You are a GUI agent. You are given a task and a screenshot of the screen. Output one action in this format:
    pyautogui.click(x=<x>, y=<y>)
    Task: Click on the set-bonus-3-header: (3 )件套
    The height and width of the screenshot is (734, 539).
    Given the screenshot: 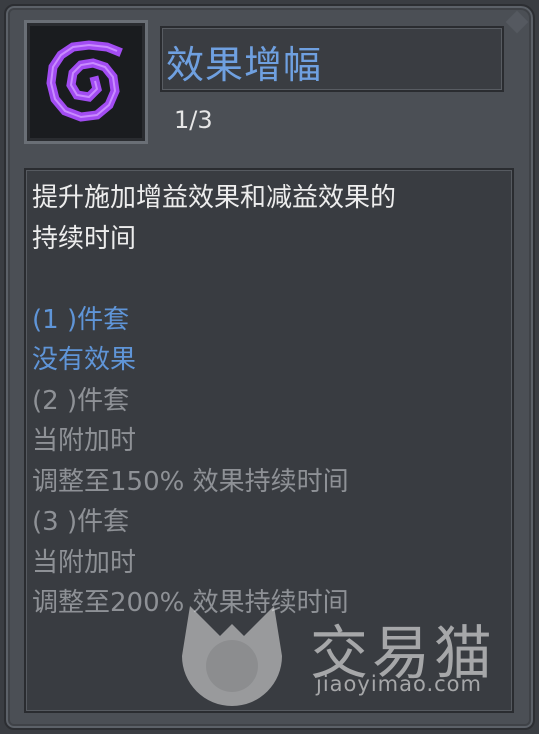 What is the action you would take?
    pyautogui.click(x=81, y=522)
    